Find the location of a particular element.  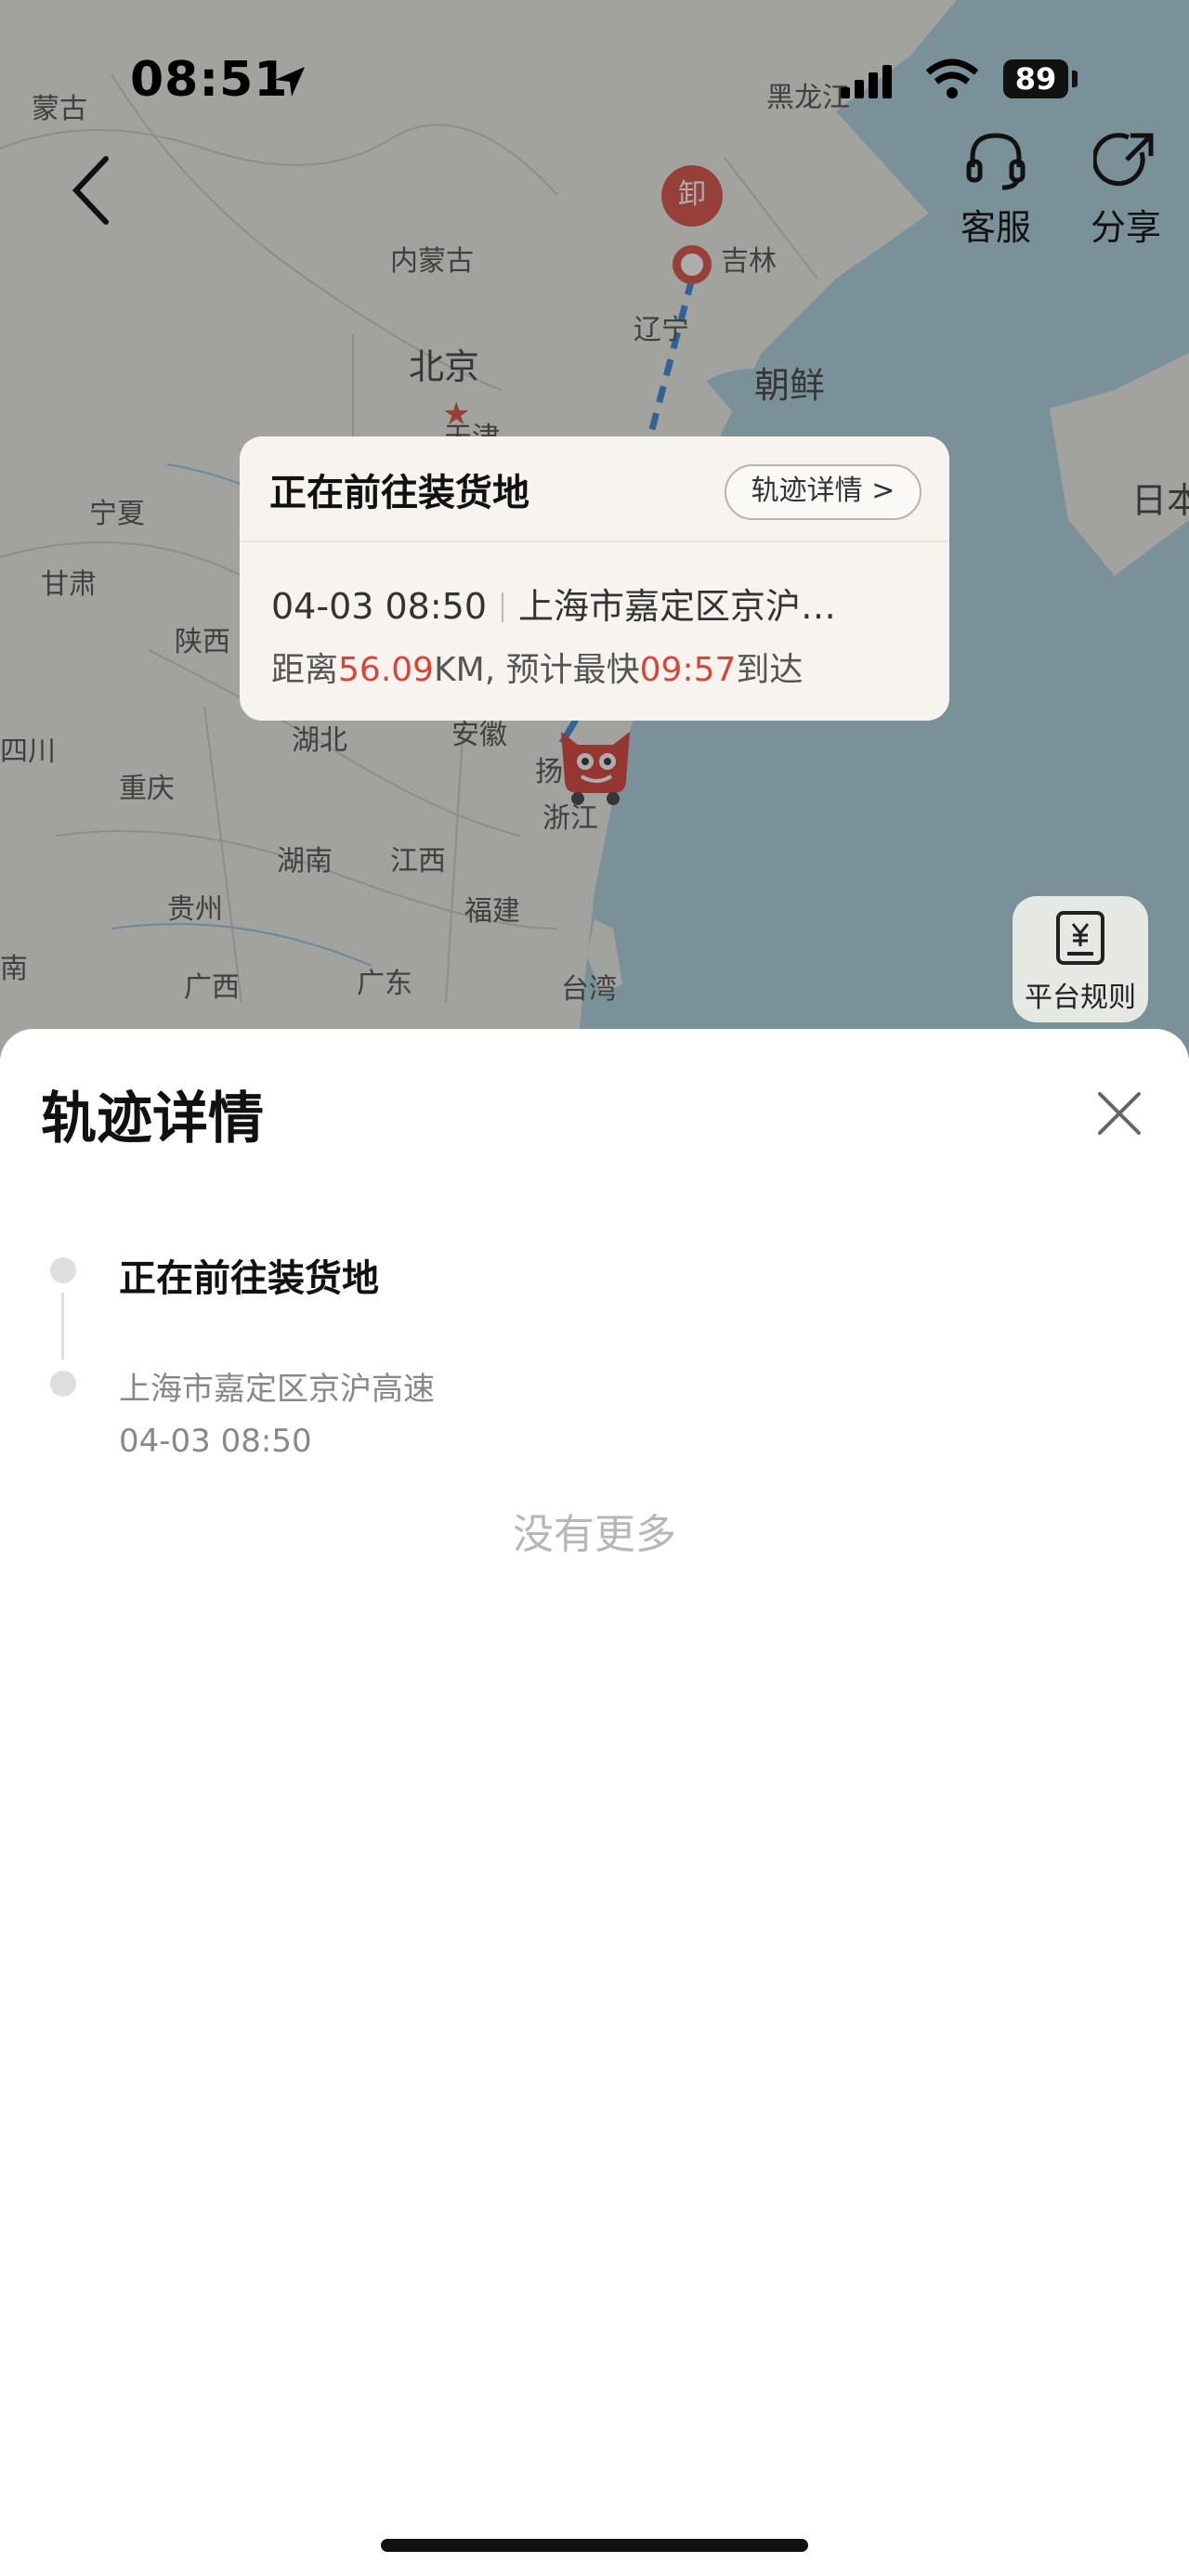

distance-prefix: 距离 is located at coordinates (305, 670).